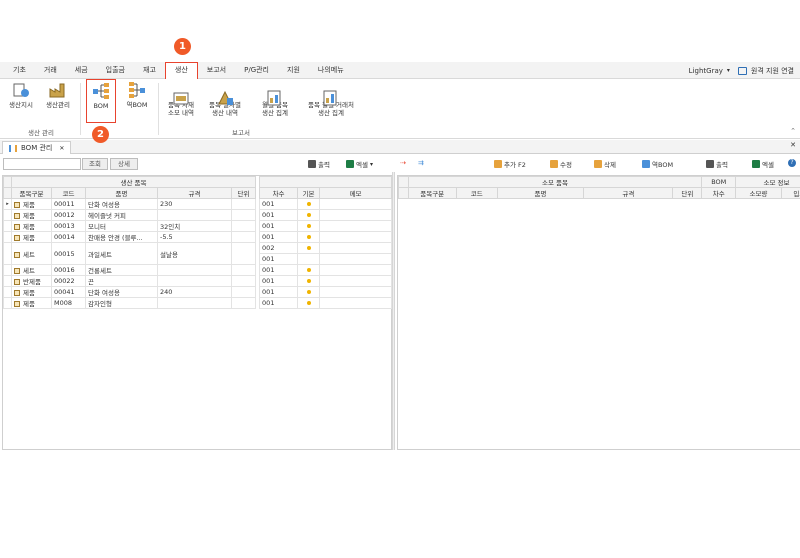 The height and width of the screenshot is (558, 800). Describe the element at coordinates (68, 253) in the screenshot. I see `cell-code: 00015` at that location.